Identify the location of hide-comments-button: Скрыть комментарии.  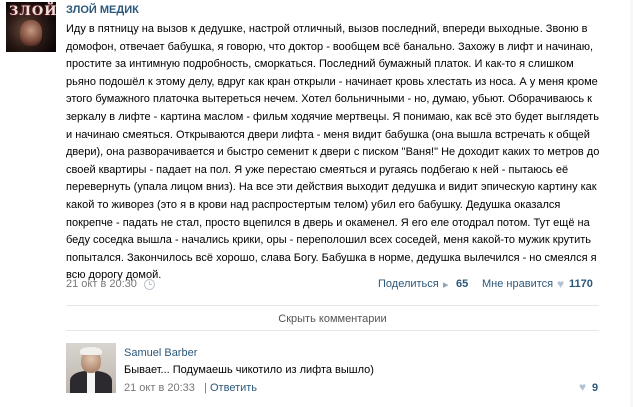
(332, 318).